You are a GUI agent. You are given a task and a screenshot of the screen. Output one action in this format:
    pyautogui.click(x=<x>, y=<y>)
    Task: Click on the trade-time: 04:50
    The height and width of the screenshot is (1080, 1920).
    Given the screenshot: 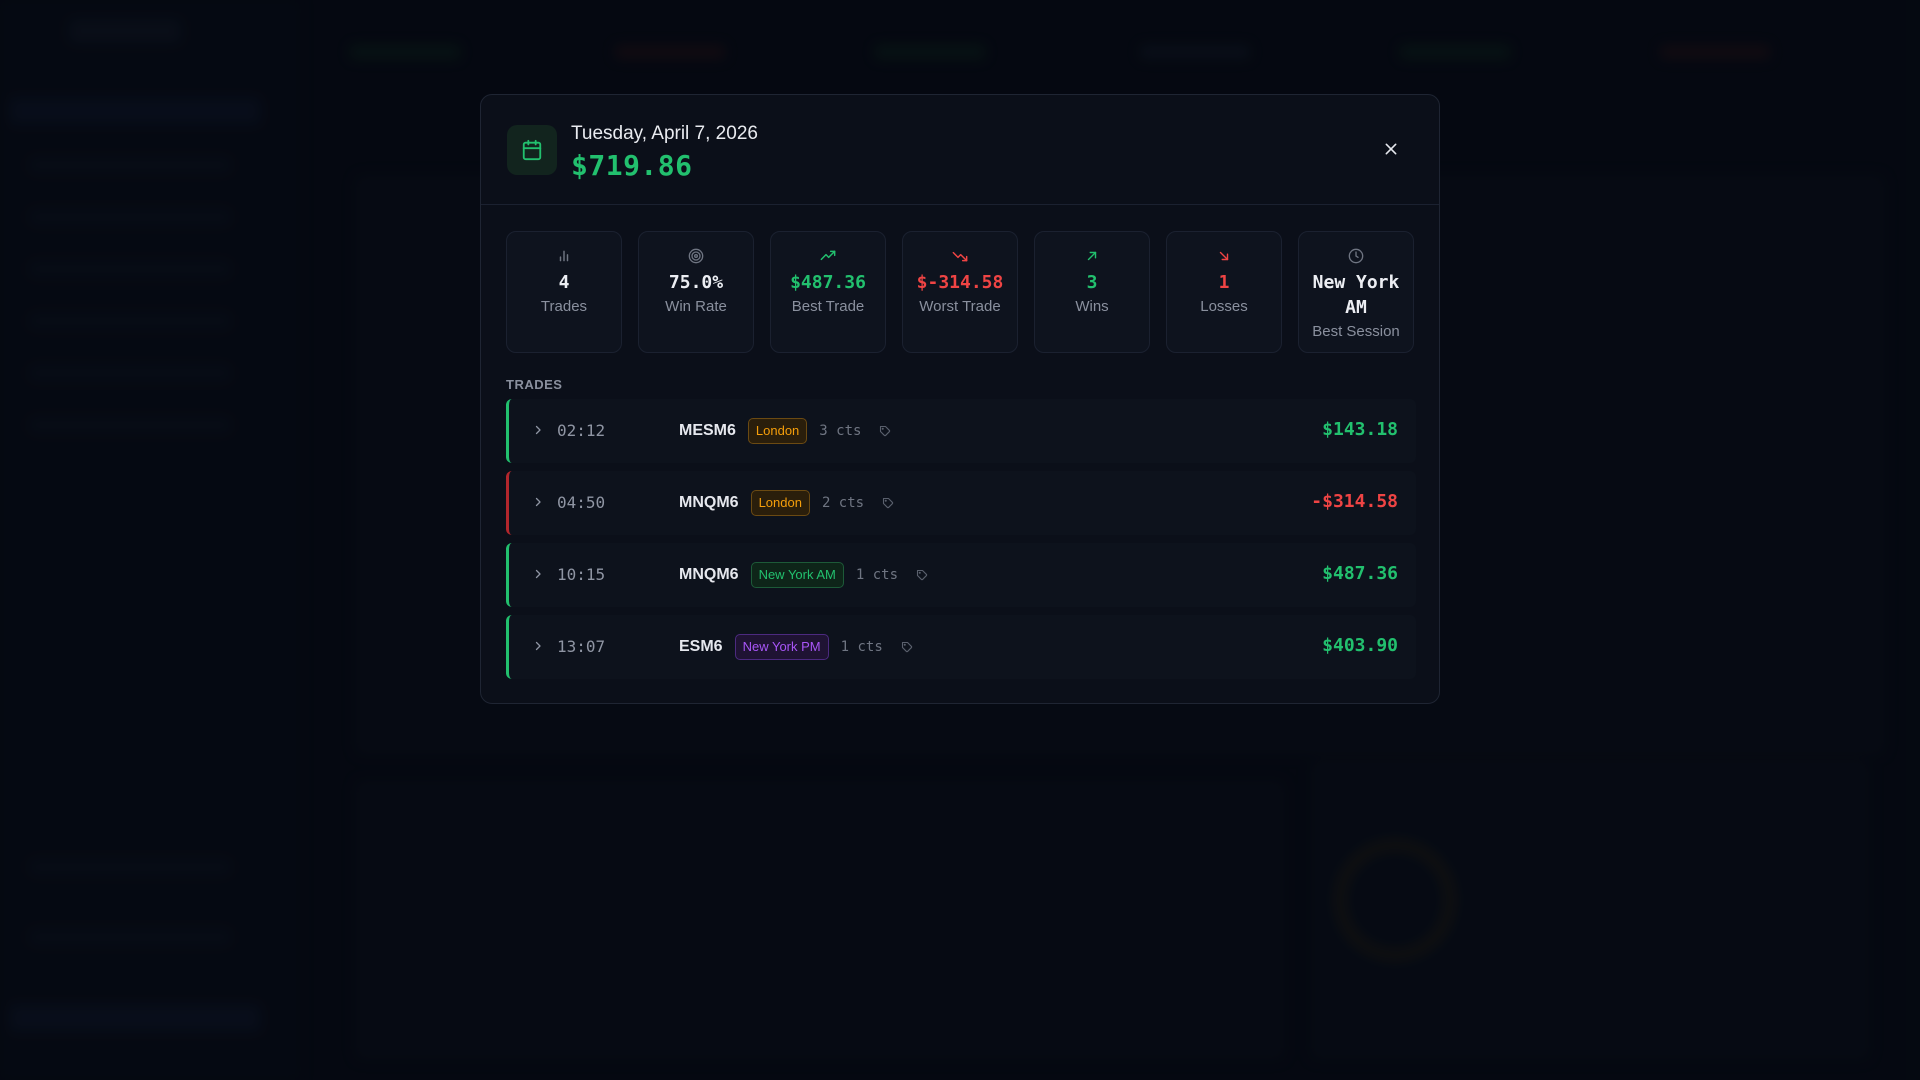 What is the action you would take?
    pyautogui.click(x=581, y=502)
    